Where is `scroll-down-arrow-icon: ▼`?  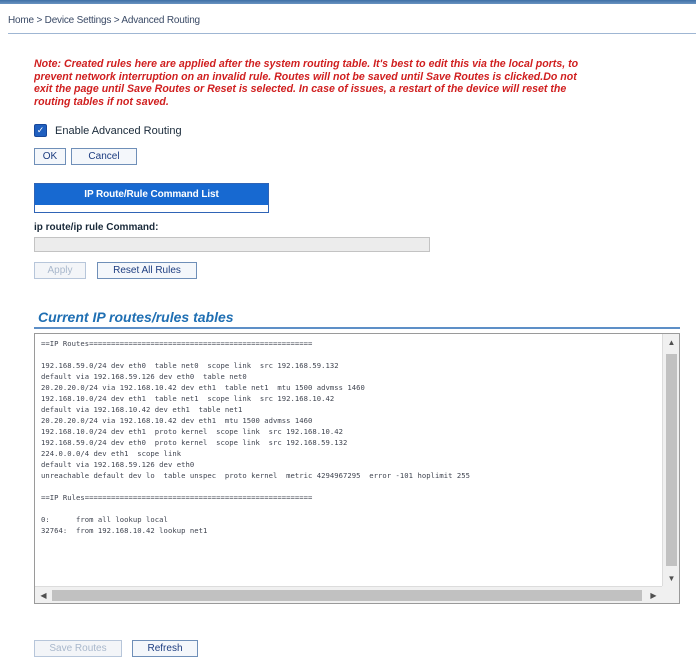 scroll-down-arrow-icon: ▼ is located at coordinates (671, 578).